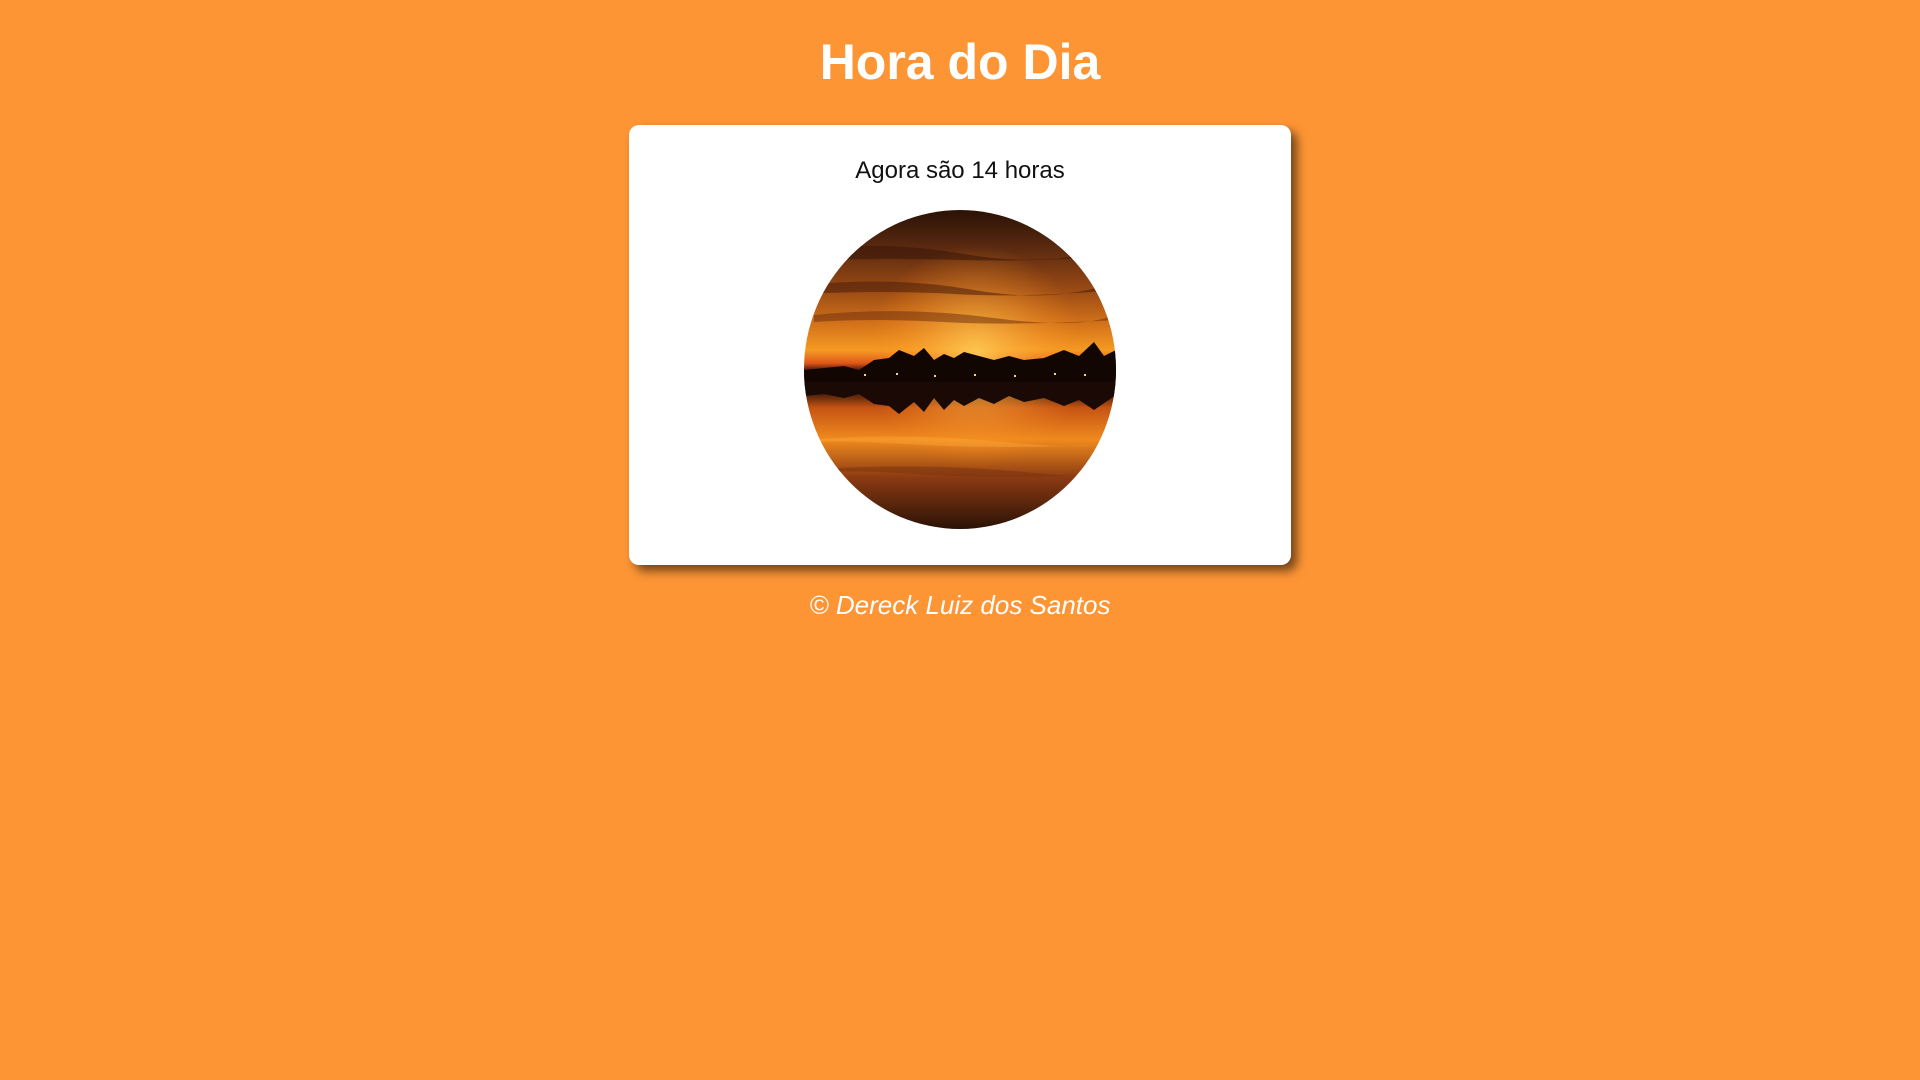 The width and height of the screenshot is (1920, 1080). What do you see at coordinates (960, 170) in the screenshot?
I see `time-message: Agora são 14 horas` at bounding box center [960, 170].